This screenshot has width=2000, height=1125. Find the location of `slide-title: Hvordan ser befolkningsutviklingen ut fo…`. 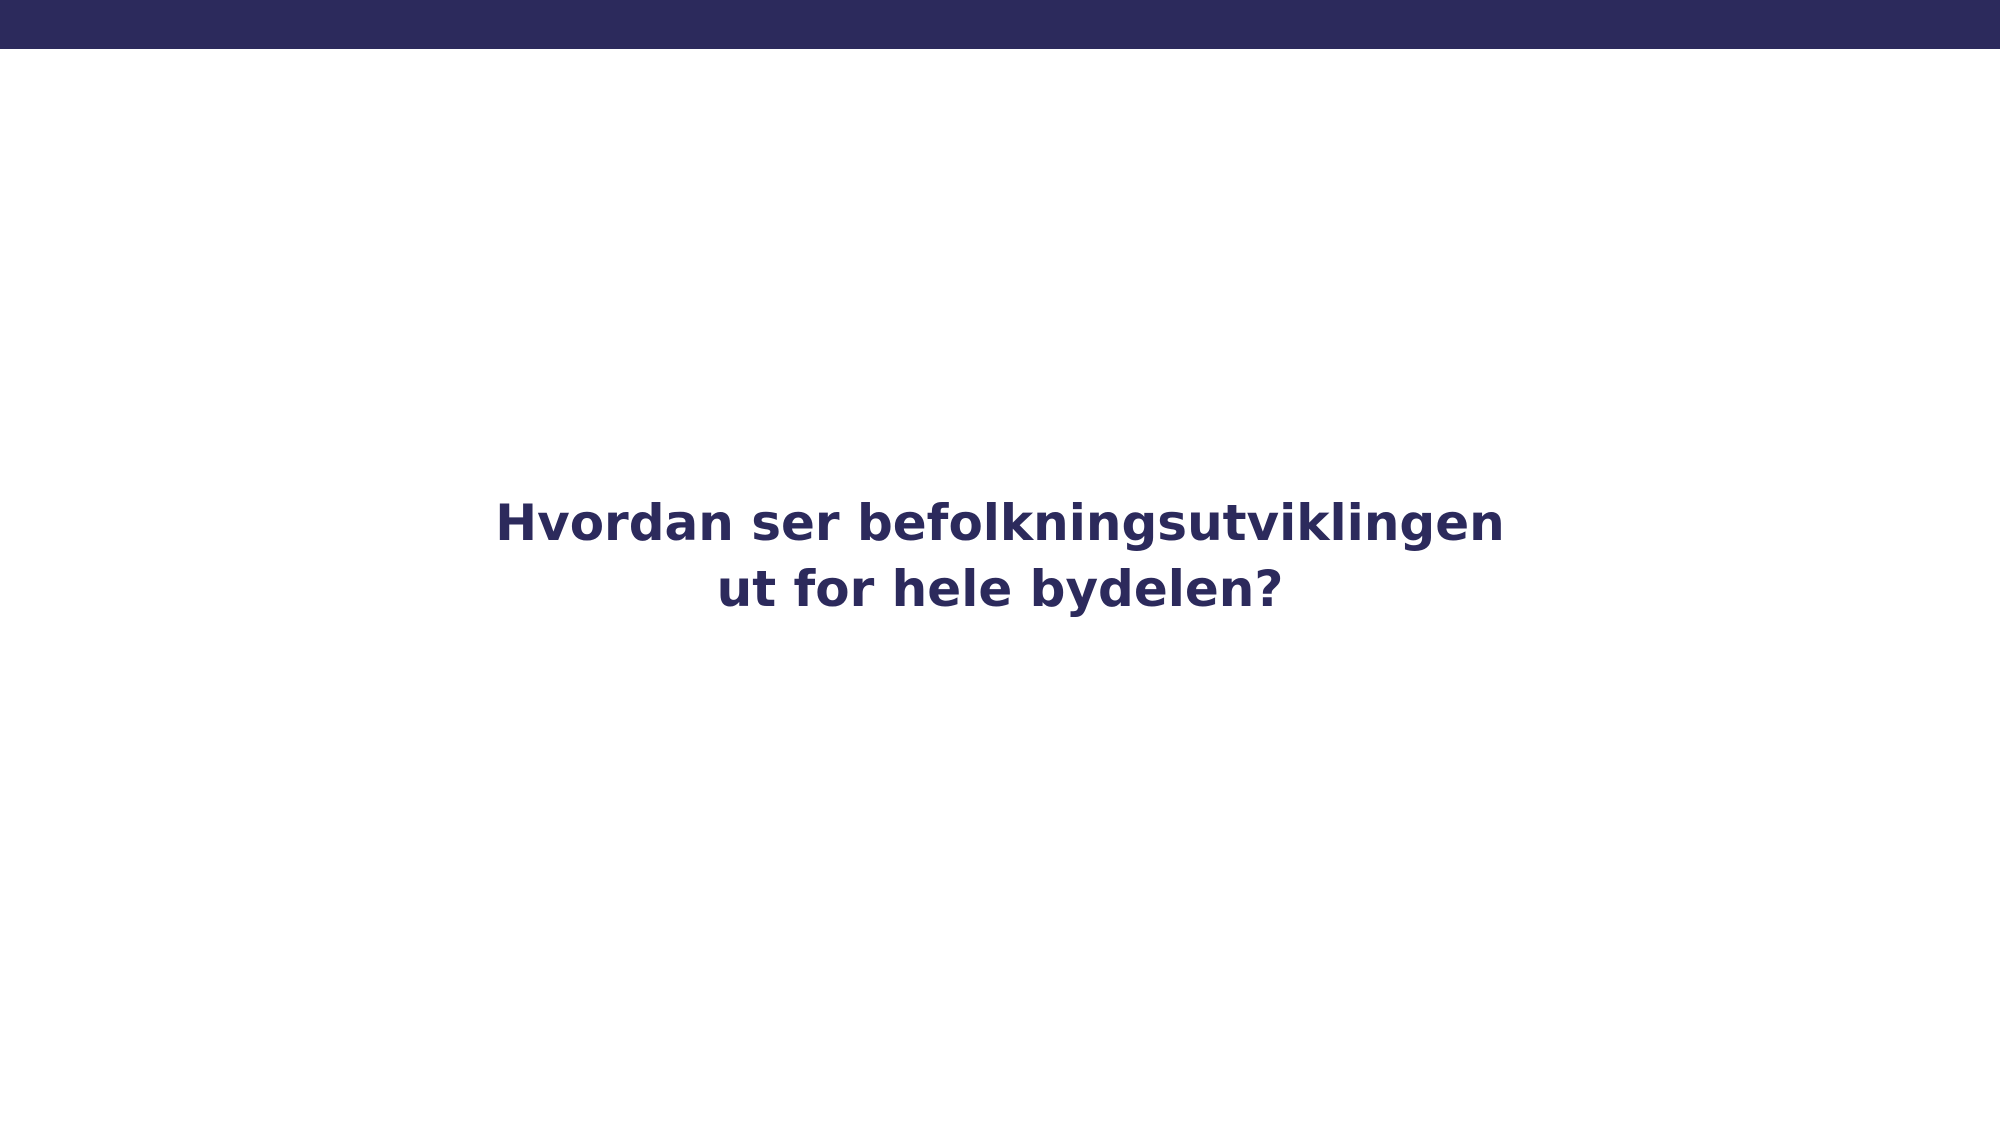

slide-title: Hvordan ser befolkningsutviklingen ut fo… is located at coordinates (1000, 556).